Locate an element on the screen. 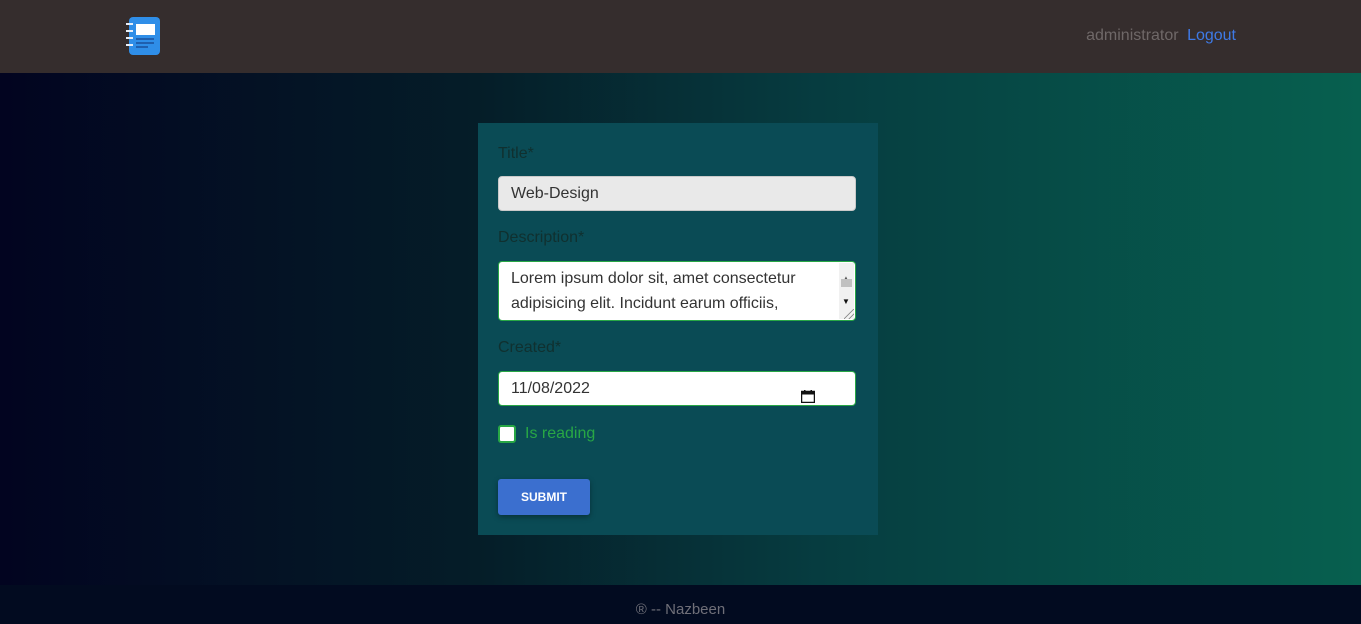 Image resolution: width=1361 pixels, height=624 pixels. resize-grip-icon is located at coordinates (849, 314).